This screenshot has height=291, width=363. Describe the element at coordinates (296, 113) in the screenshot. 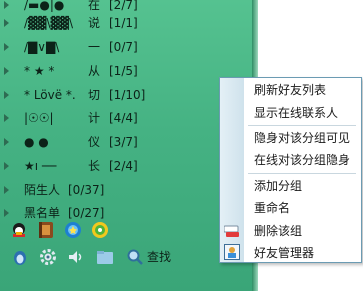

I see `menu-item-show-online-contacts: 显示在线联系人` at that location.